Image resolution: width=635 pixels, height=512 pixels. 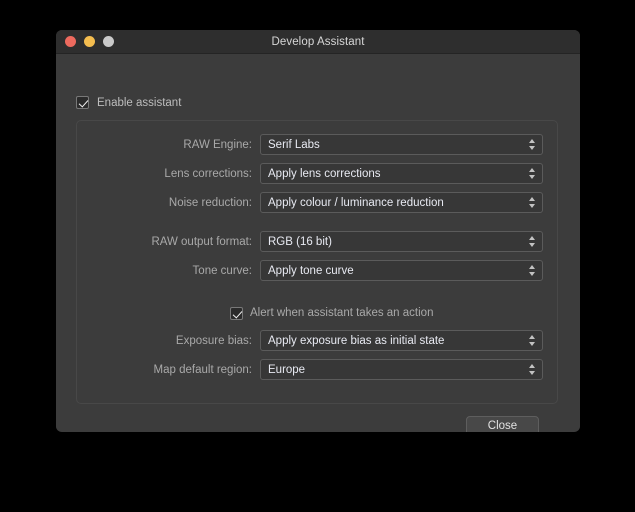 What do you see at coordinates (202, 369) in the screenshot?
I see `label-map-default-region: Map default region:` at bounding box center [202, 369].